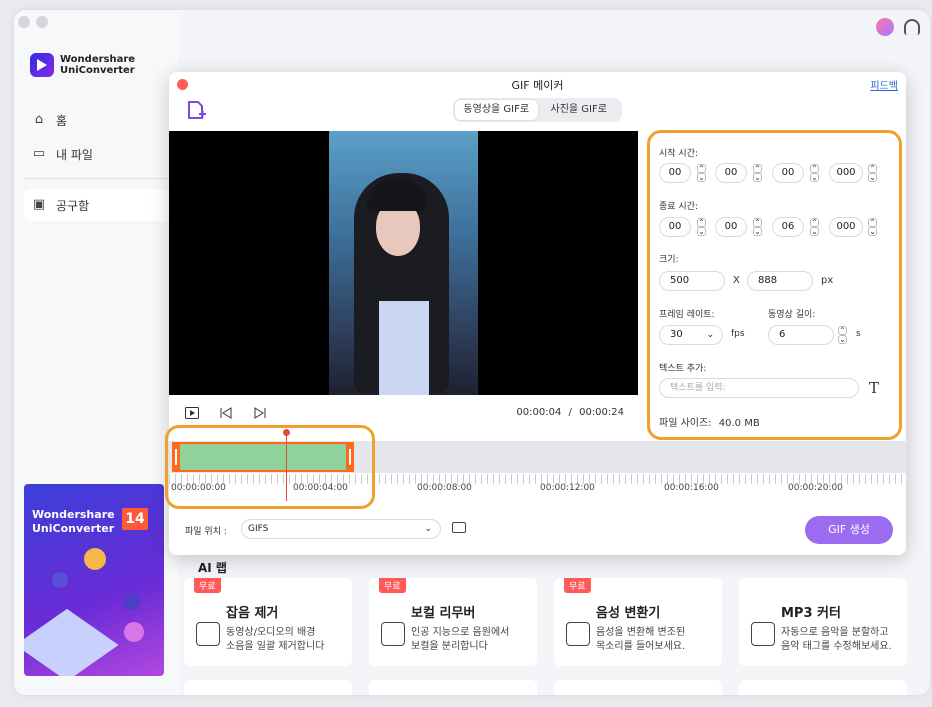  I want to click on file-location-value: GIFS, so click(258, 529).